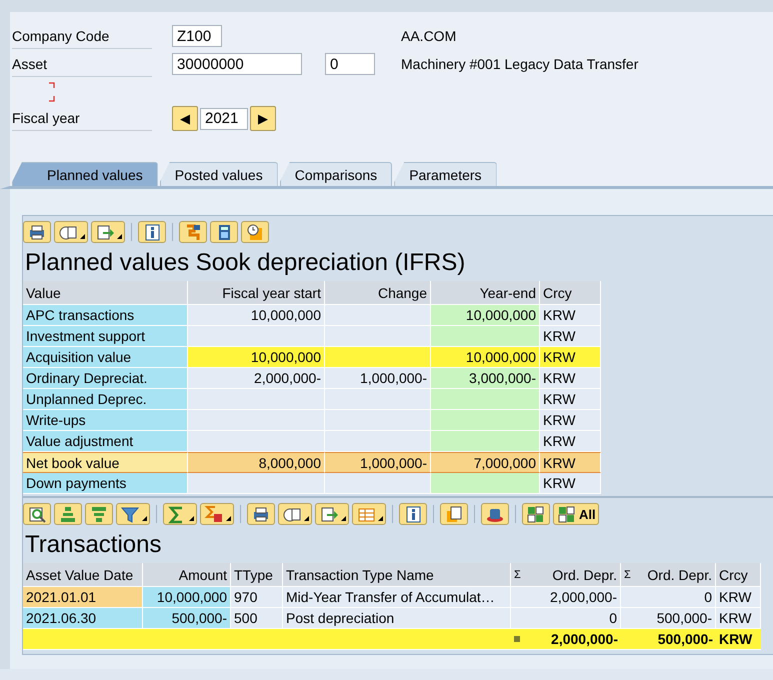 Image resolution: width=773 pixels, height=680 pixels. Describe the element at coordinates (256, 293) in the screenshot. I see `column-header: Fiscal year start` at that location.